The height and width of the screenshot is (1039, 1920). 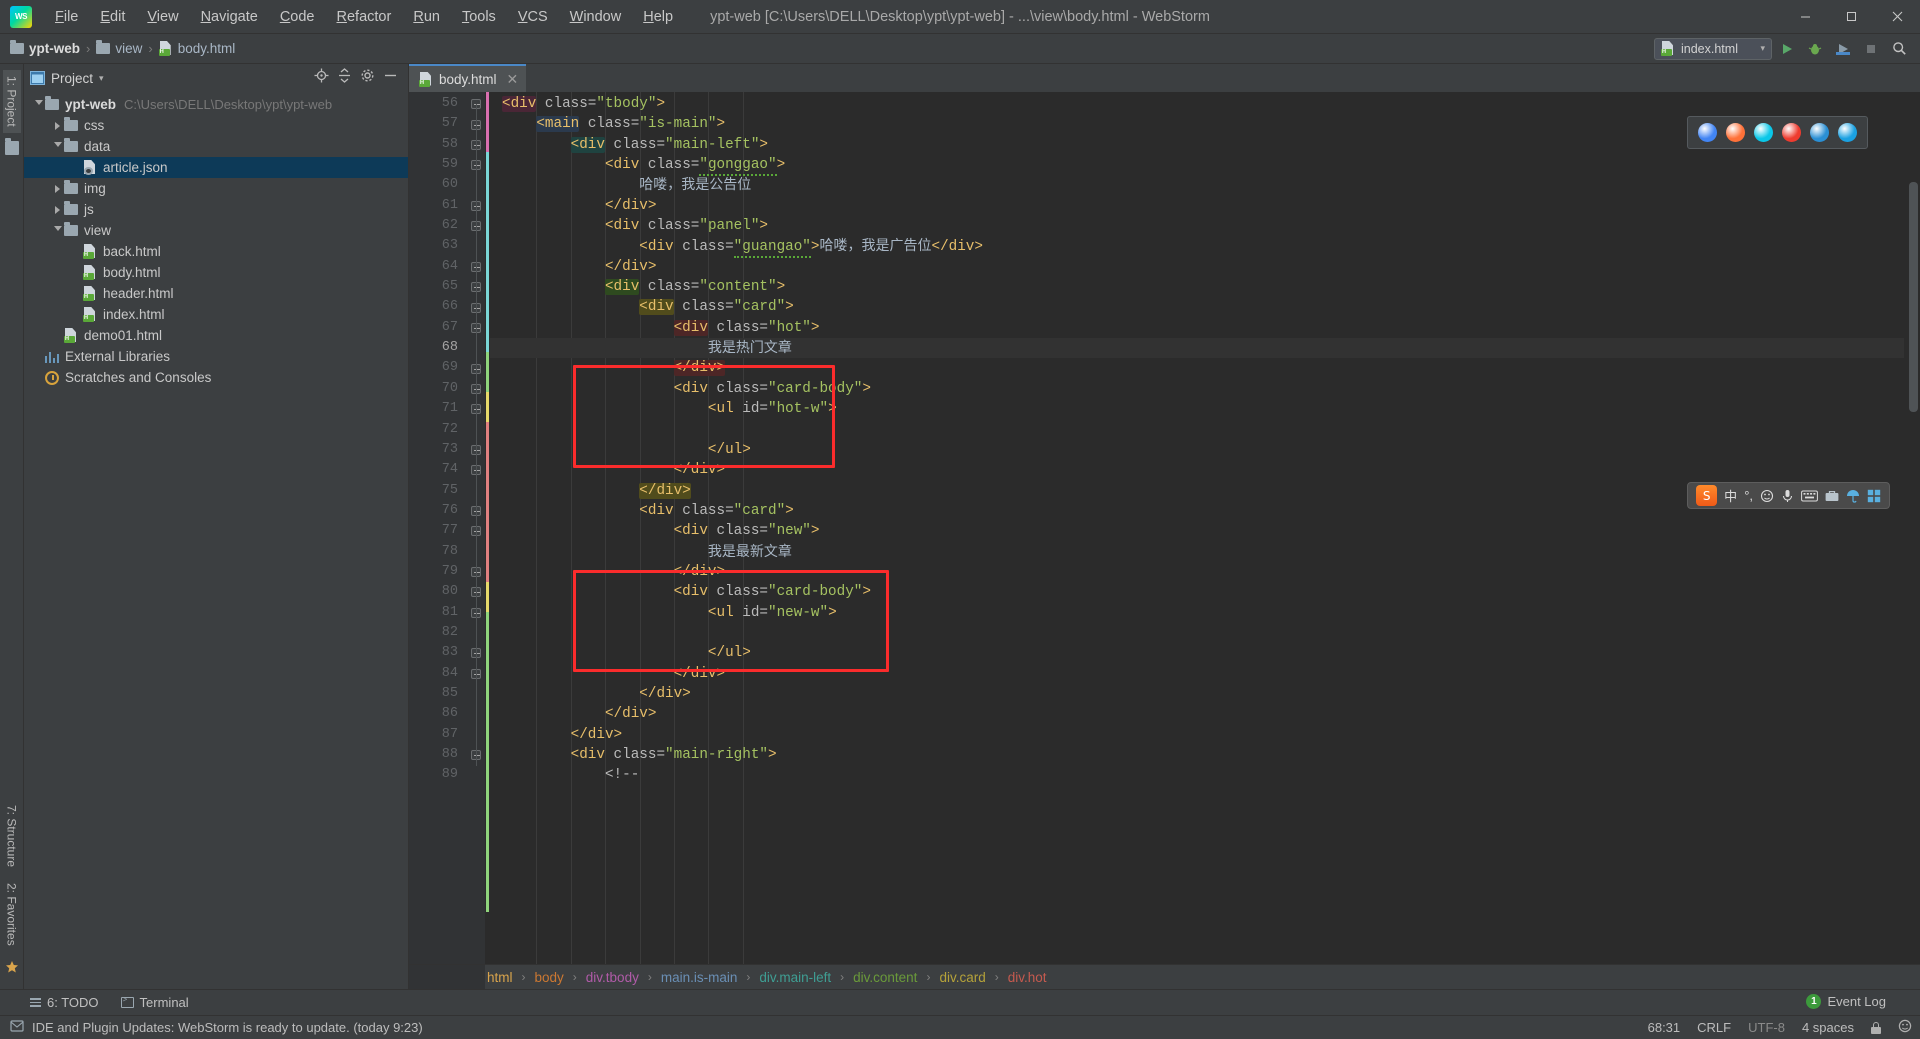 I want to click on stop-button, so click(x=1871, y=49).